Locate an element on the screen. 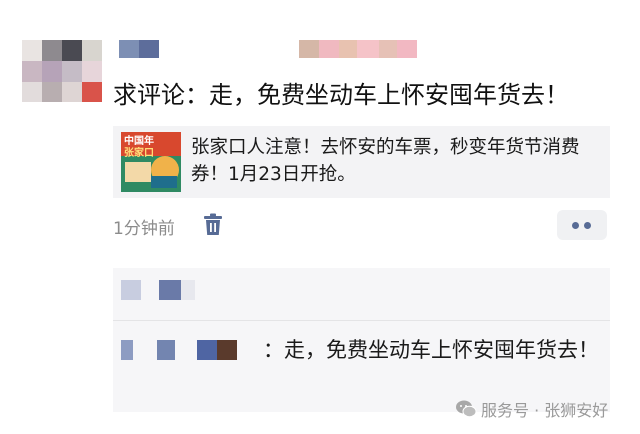 The width and height of the screenshot is (640, 434). comment: ：走，免费坐动车上怀安囤年货去！ is located at coordinates (361, 350).